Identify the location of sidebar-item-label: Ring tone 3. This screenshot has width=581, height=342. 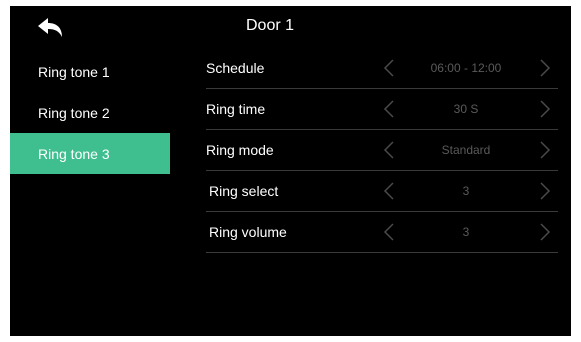
(74, 153).